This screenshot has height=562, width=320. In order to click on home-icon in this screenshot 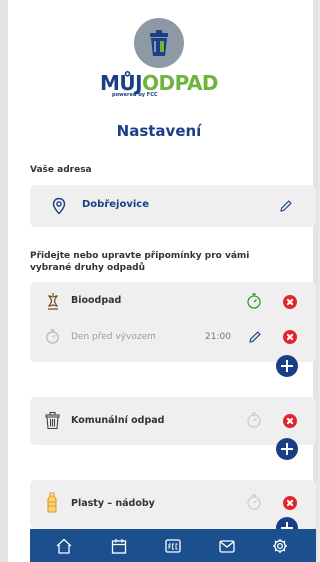, I will do `click(64, 546)`.